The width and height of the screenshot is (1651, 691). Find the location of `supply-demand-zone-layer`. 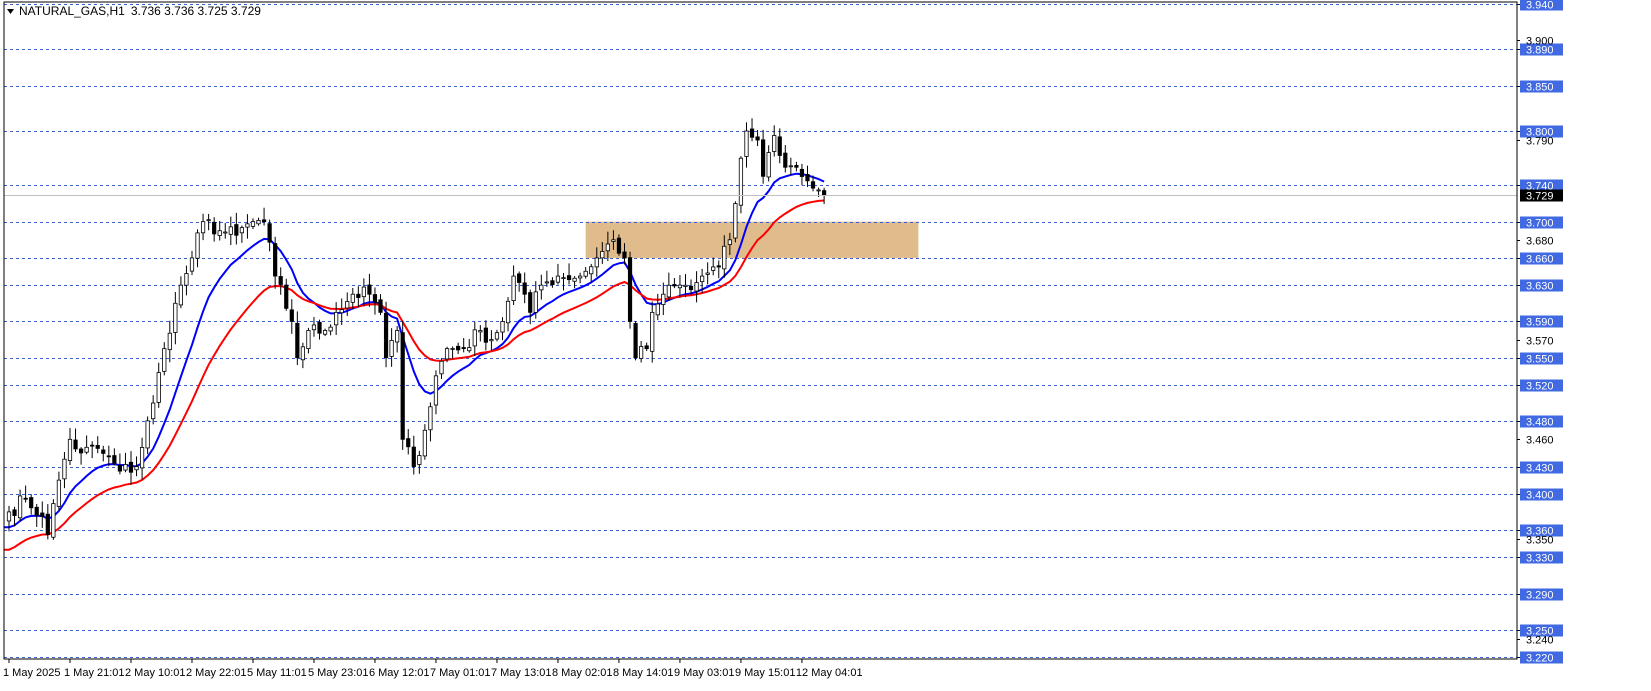

supply-demand-zone-layer is located at coordinates (752, 239).